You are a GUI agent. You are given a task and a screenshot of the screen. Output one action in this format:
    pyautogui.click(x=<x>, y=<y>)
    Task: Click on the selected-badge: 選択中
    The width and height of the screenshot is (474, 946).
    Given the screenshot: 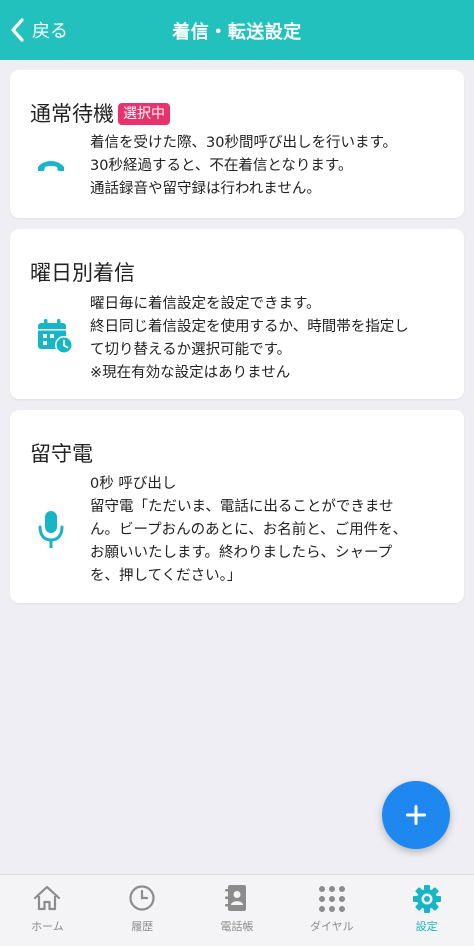 What is the action you would take?
    pyautogui.click(x=144, y=114)
    